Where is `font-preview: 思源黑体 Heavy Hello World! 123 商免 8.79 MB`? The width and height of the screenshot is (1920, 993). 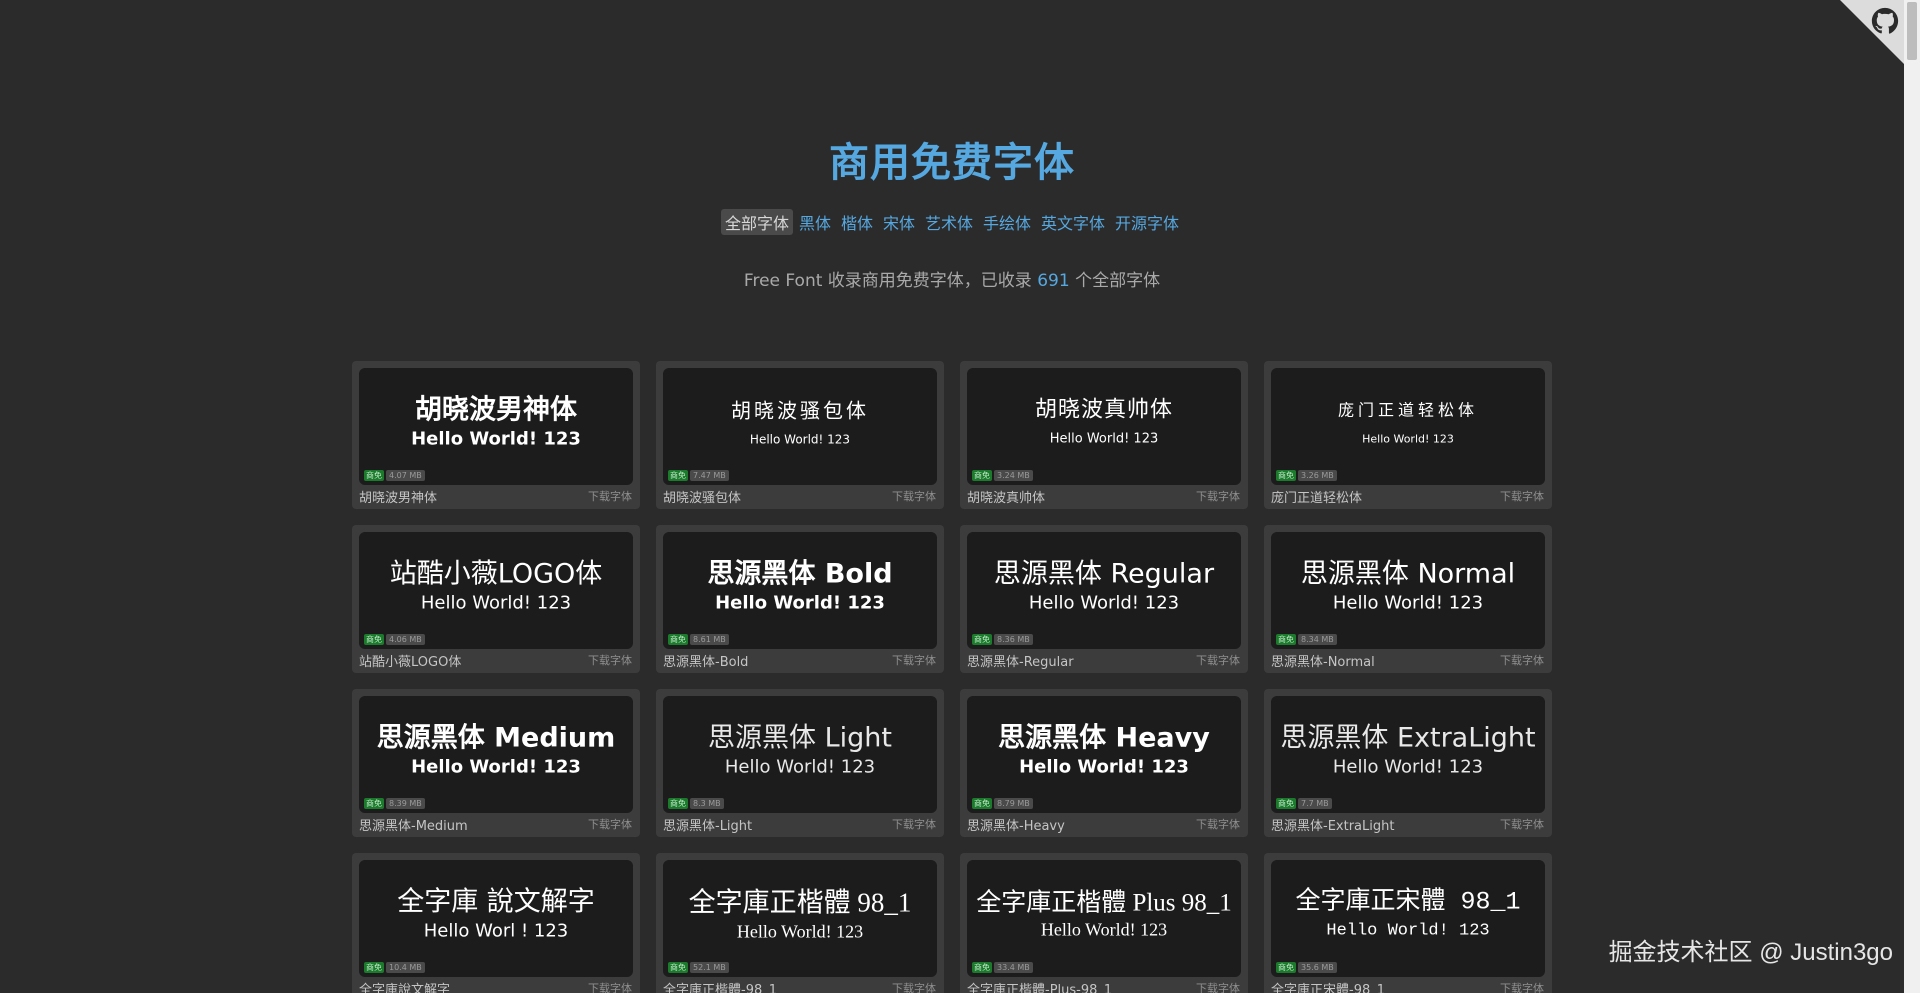
font-preview: 思源黑体 Heavy Hello World! 123 商免 8.79 MB is located at coordinates (1104, 754).